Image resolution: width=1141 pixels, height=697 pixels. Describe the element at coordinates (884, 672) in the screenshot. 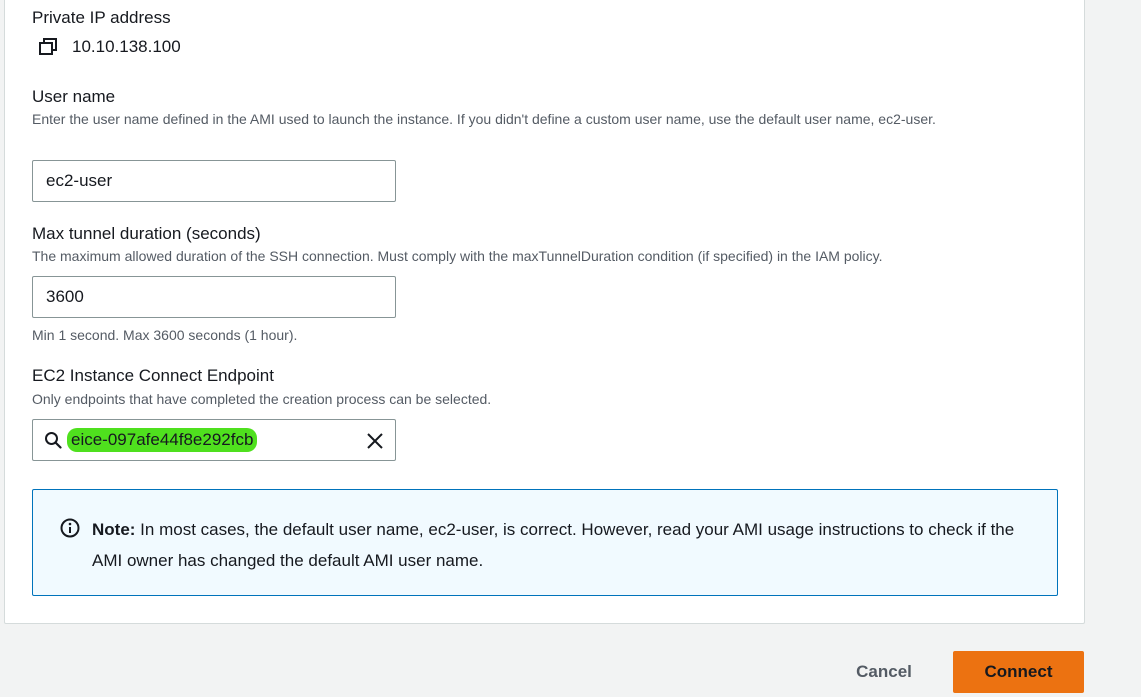

I see `cancel-button: Cancel` at that location.